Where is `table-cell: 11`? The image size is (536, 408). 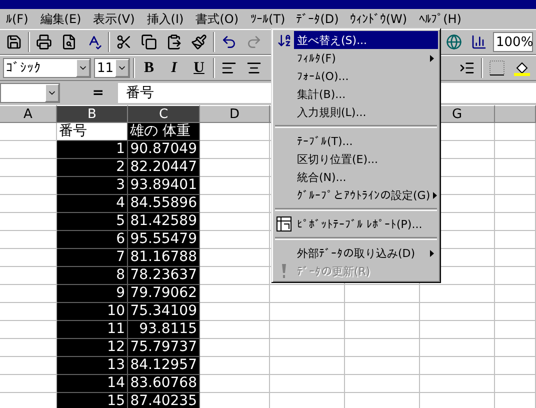
table-cell: 11 is located at coordinates (92, 330).